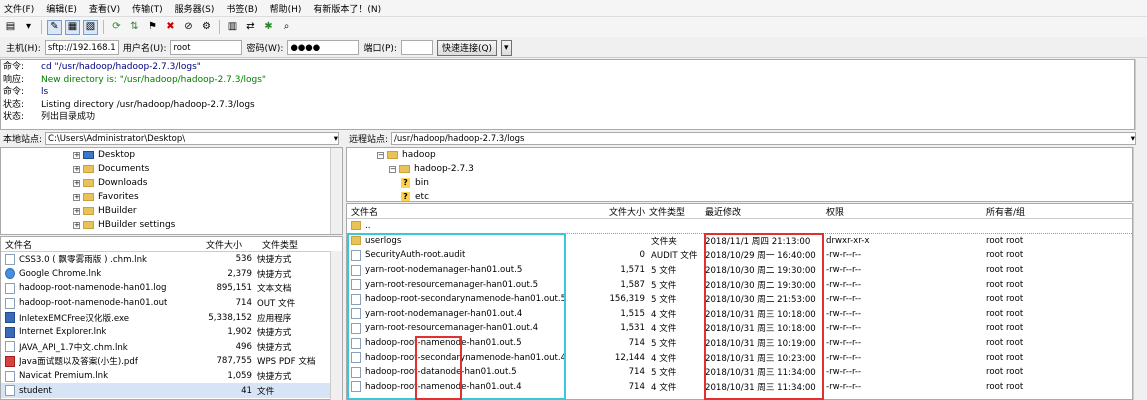 This screenshot has height=400, width=1147. I want to click on process-queue-icon: ⇅, so click(134, 27).